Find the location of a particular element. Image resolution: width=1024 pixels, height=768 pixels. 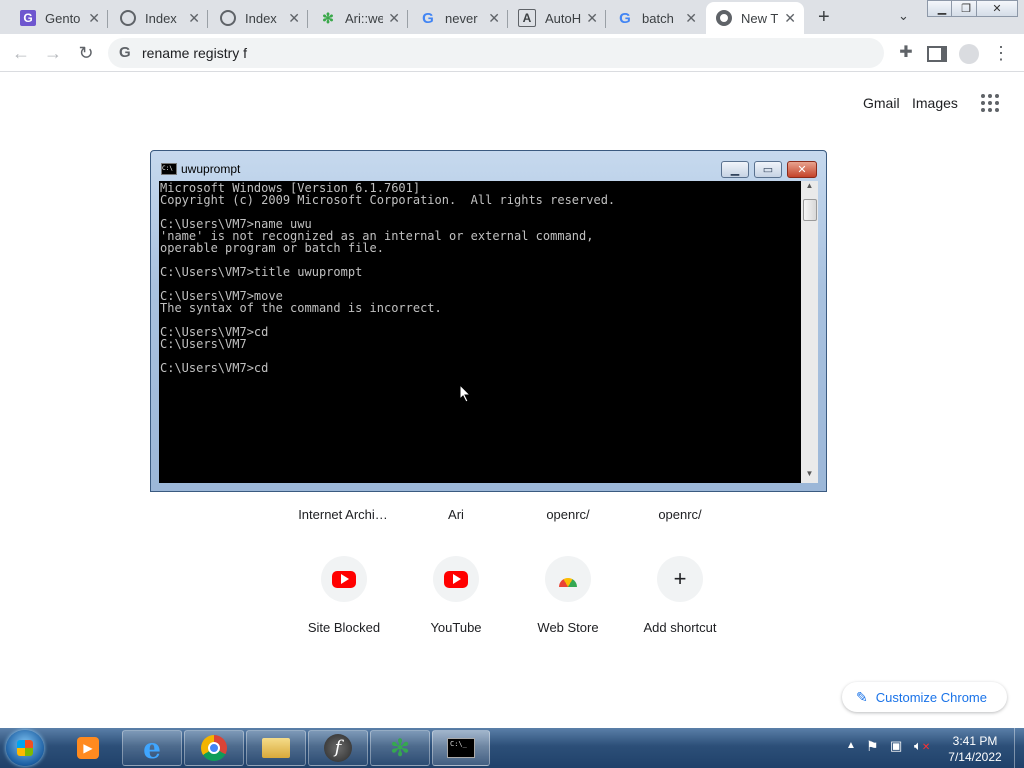

console-scrollbar: ▲ ▼ is located at coordinates (809, 332).